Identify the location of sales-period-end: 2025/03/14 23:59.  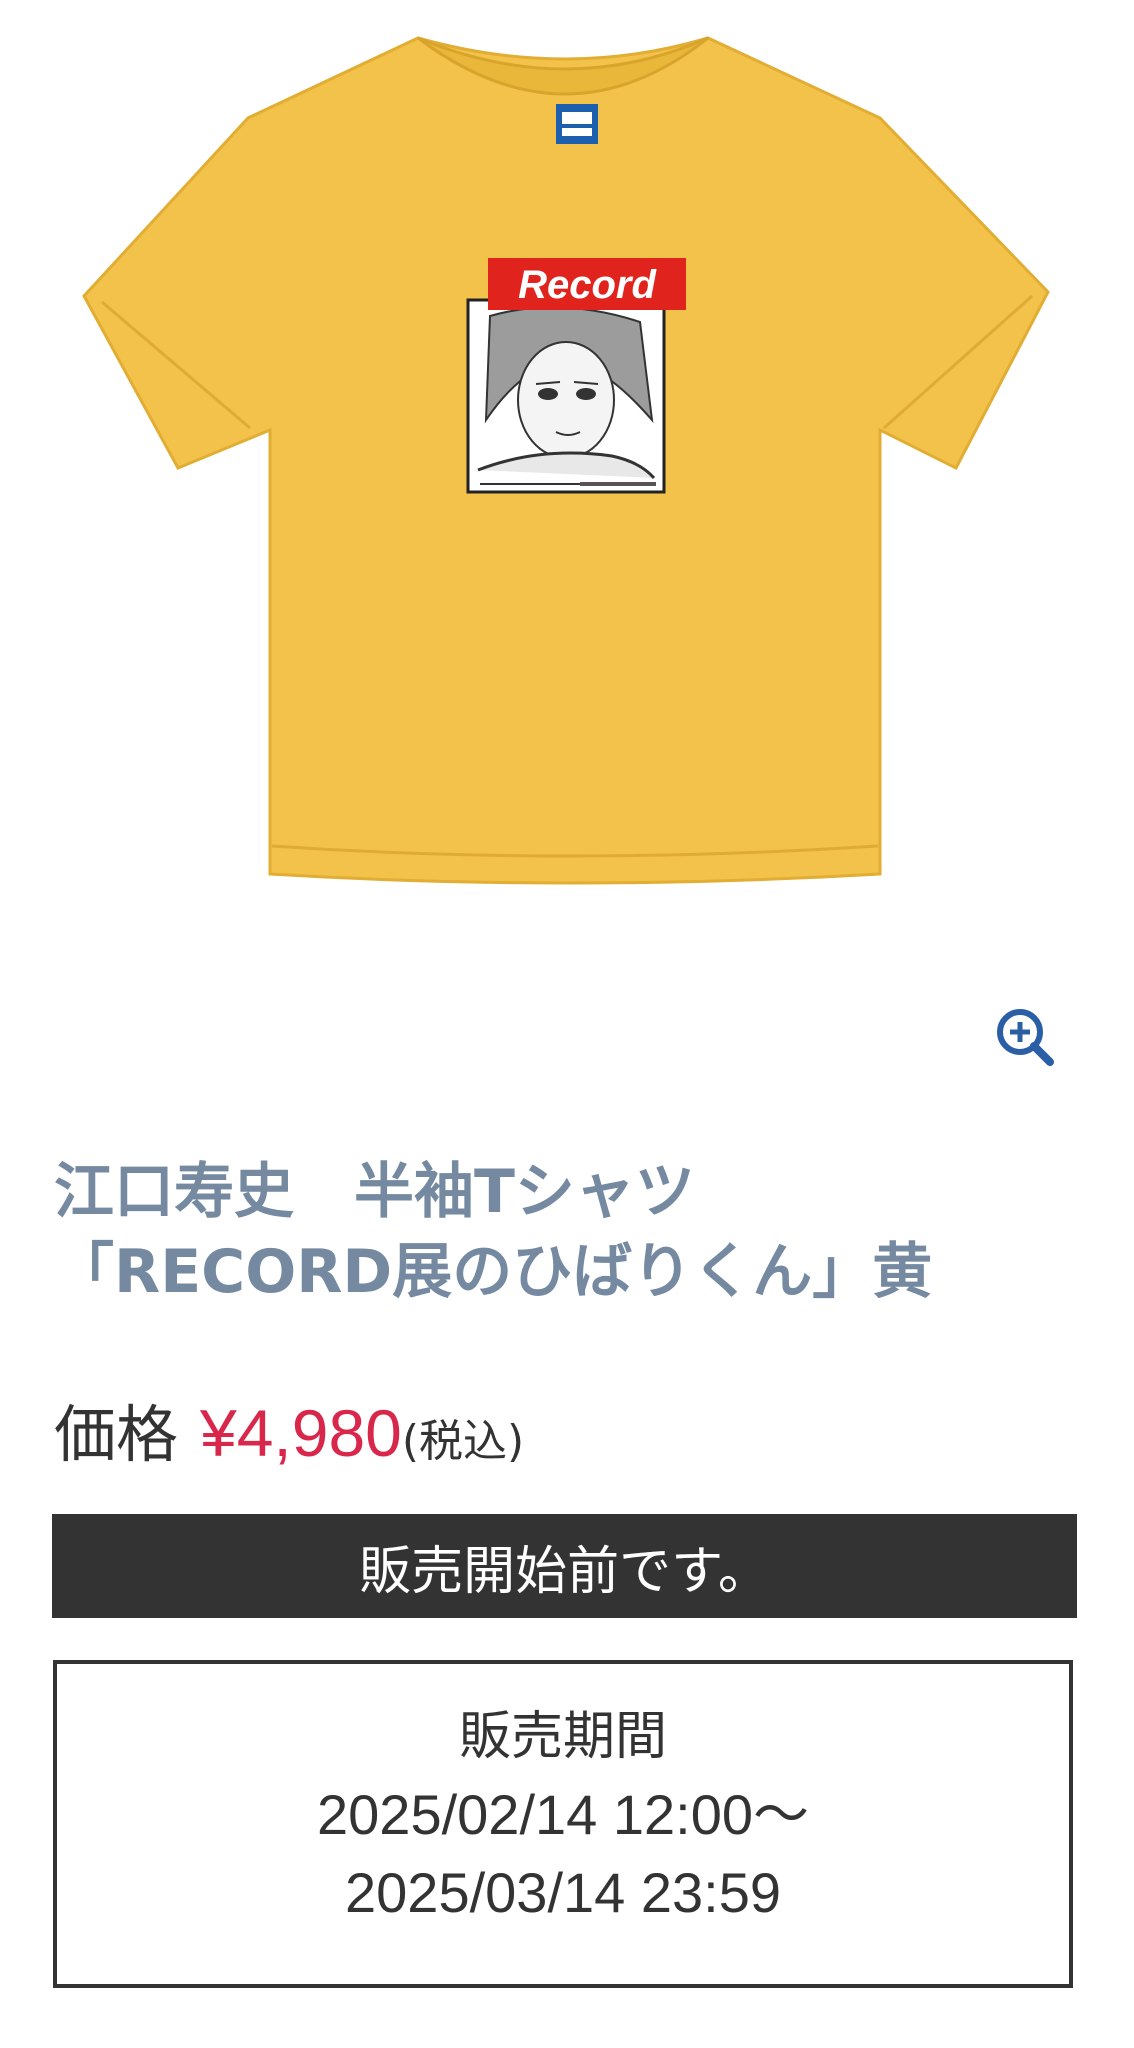
(563, 1892).